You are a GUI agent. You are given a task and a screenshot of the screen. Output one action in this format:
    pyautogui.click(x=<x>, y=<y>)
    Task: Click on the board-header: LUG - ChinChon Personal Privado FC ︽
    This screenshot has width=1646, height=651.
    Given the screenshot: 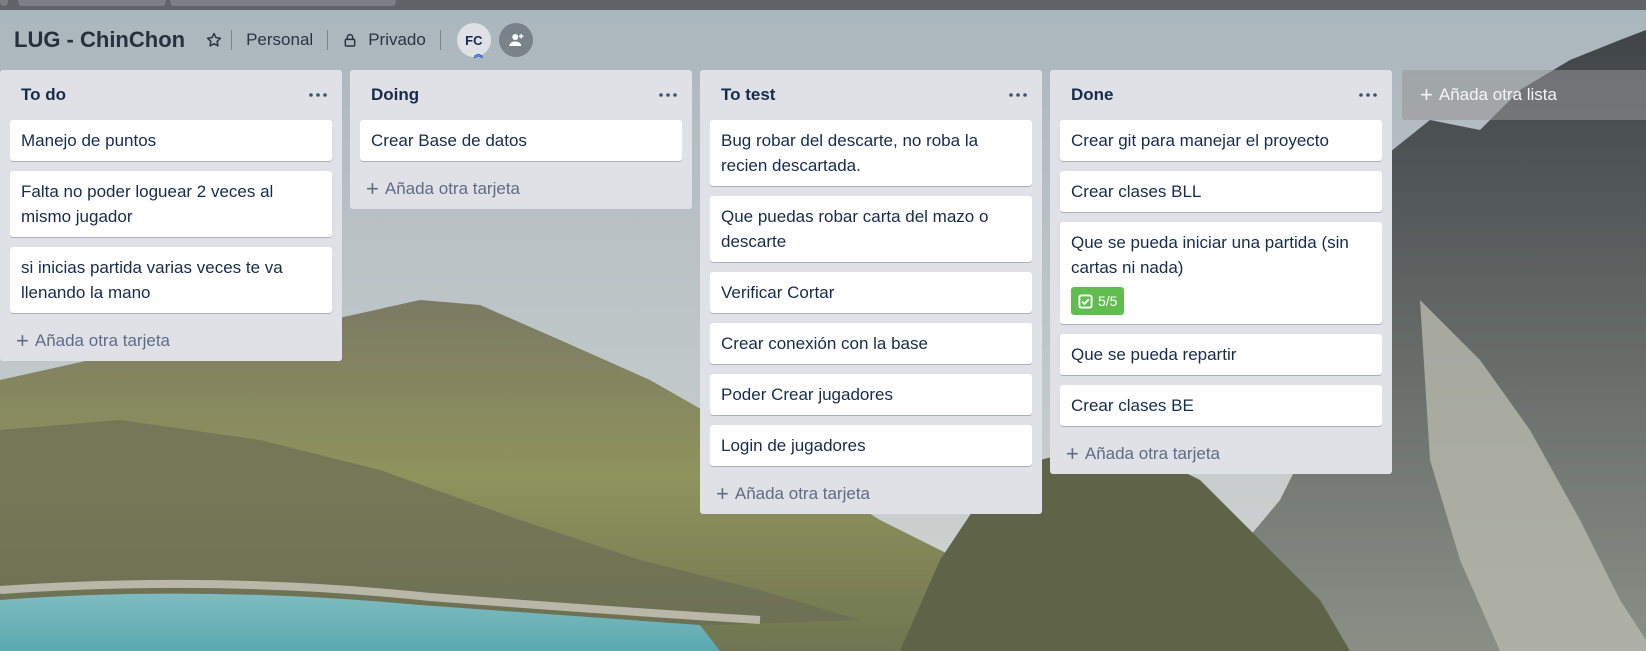 What is the action you would take?
    pyautogui.click(x=823, y=40)
    